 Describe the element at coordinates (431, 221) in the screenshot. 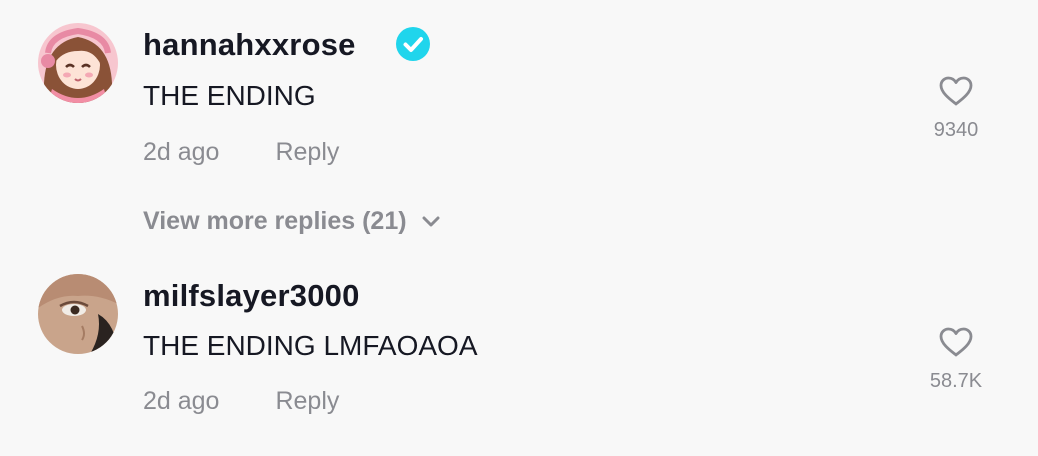

I see `chevron-down-icon` at that location.